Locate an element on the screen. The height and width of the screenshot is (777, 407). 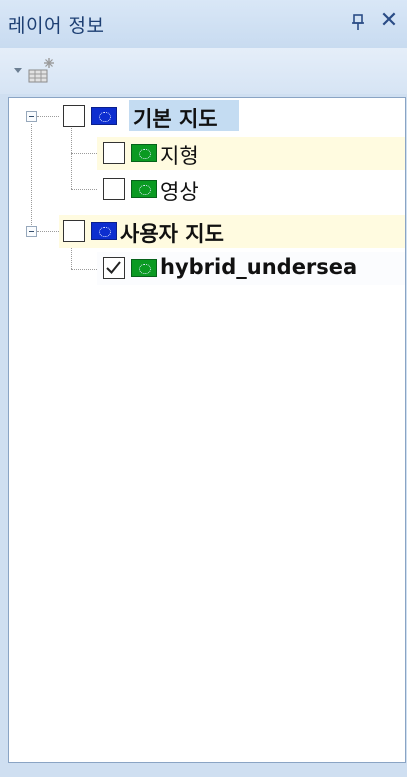
tree-group-basic-map: 기본 지도 is located at coordinates (207, 116).